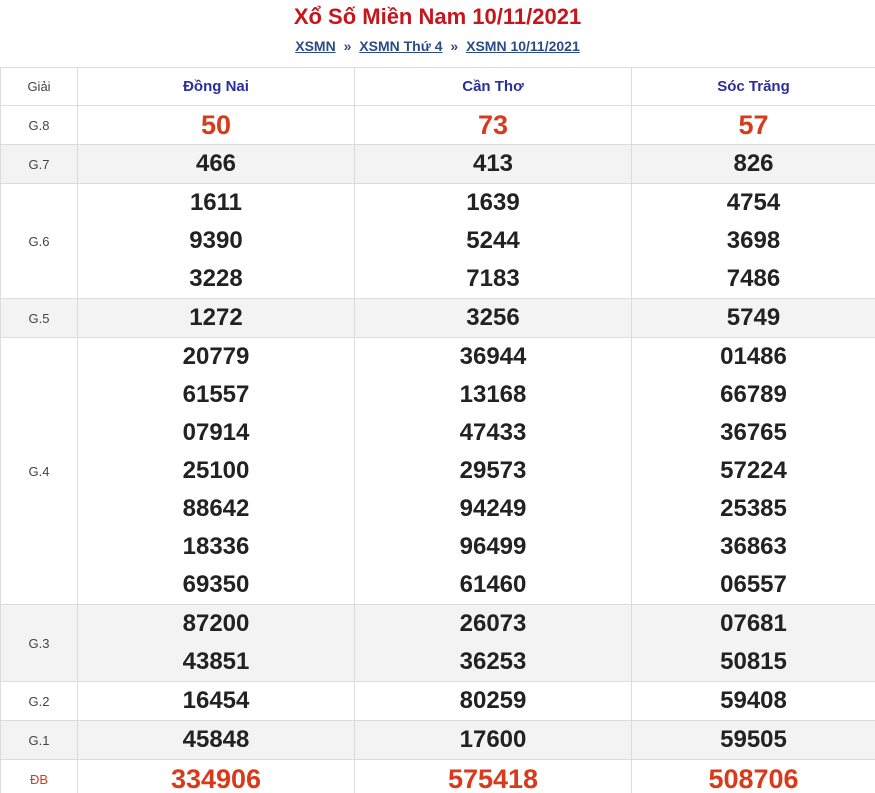 This screenshot has height=793, width=875. Describe the element at coordinates (753, 278) in the screenshot. I see `lottery-number: 7486` at that location.